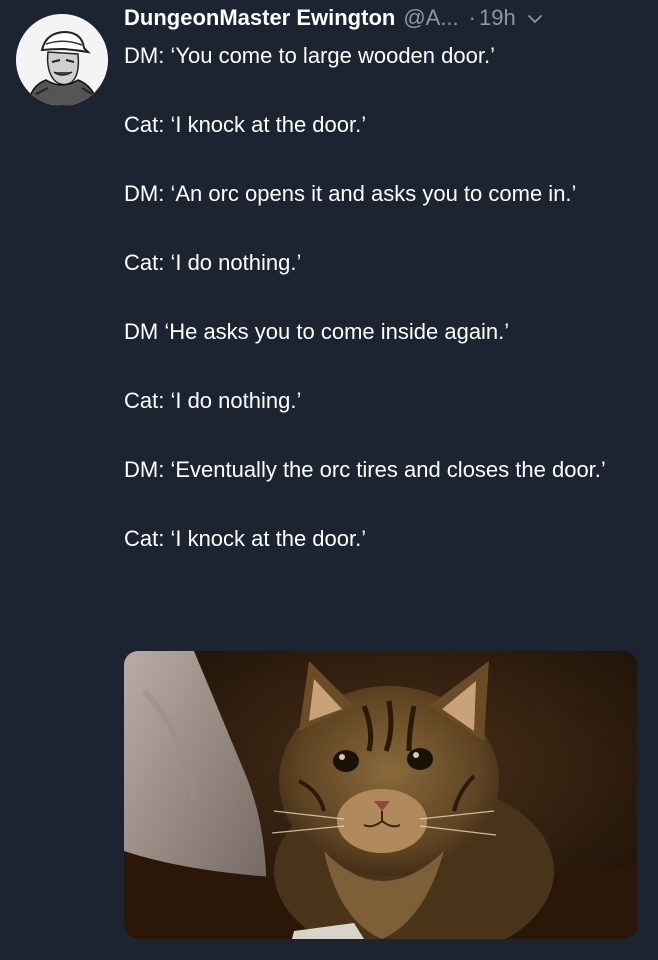 Image resolution: width=658 pixels, height=960 pixels. What do you see at coordinates (535, 19) in the screenshot?
I see `chevron-down-icon` at bounding box center [535, 19].